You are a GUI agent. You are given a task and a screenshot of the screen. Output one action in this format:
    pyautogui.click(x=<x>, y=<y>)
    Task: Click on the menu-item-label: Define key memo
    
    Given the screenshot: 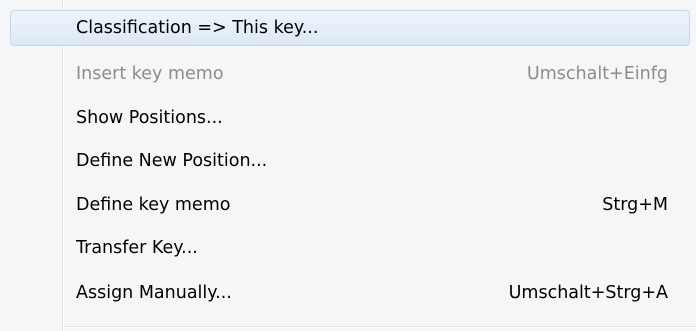 What is the action you would take?
    pyautogui.click(x=153, y=205)
    